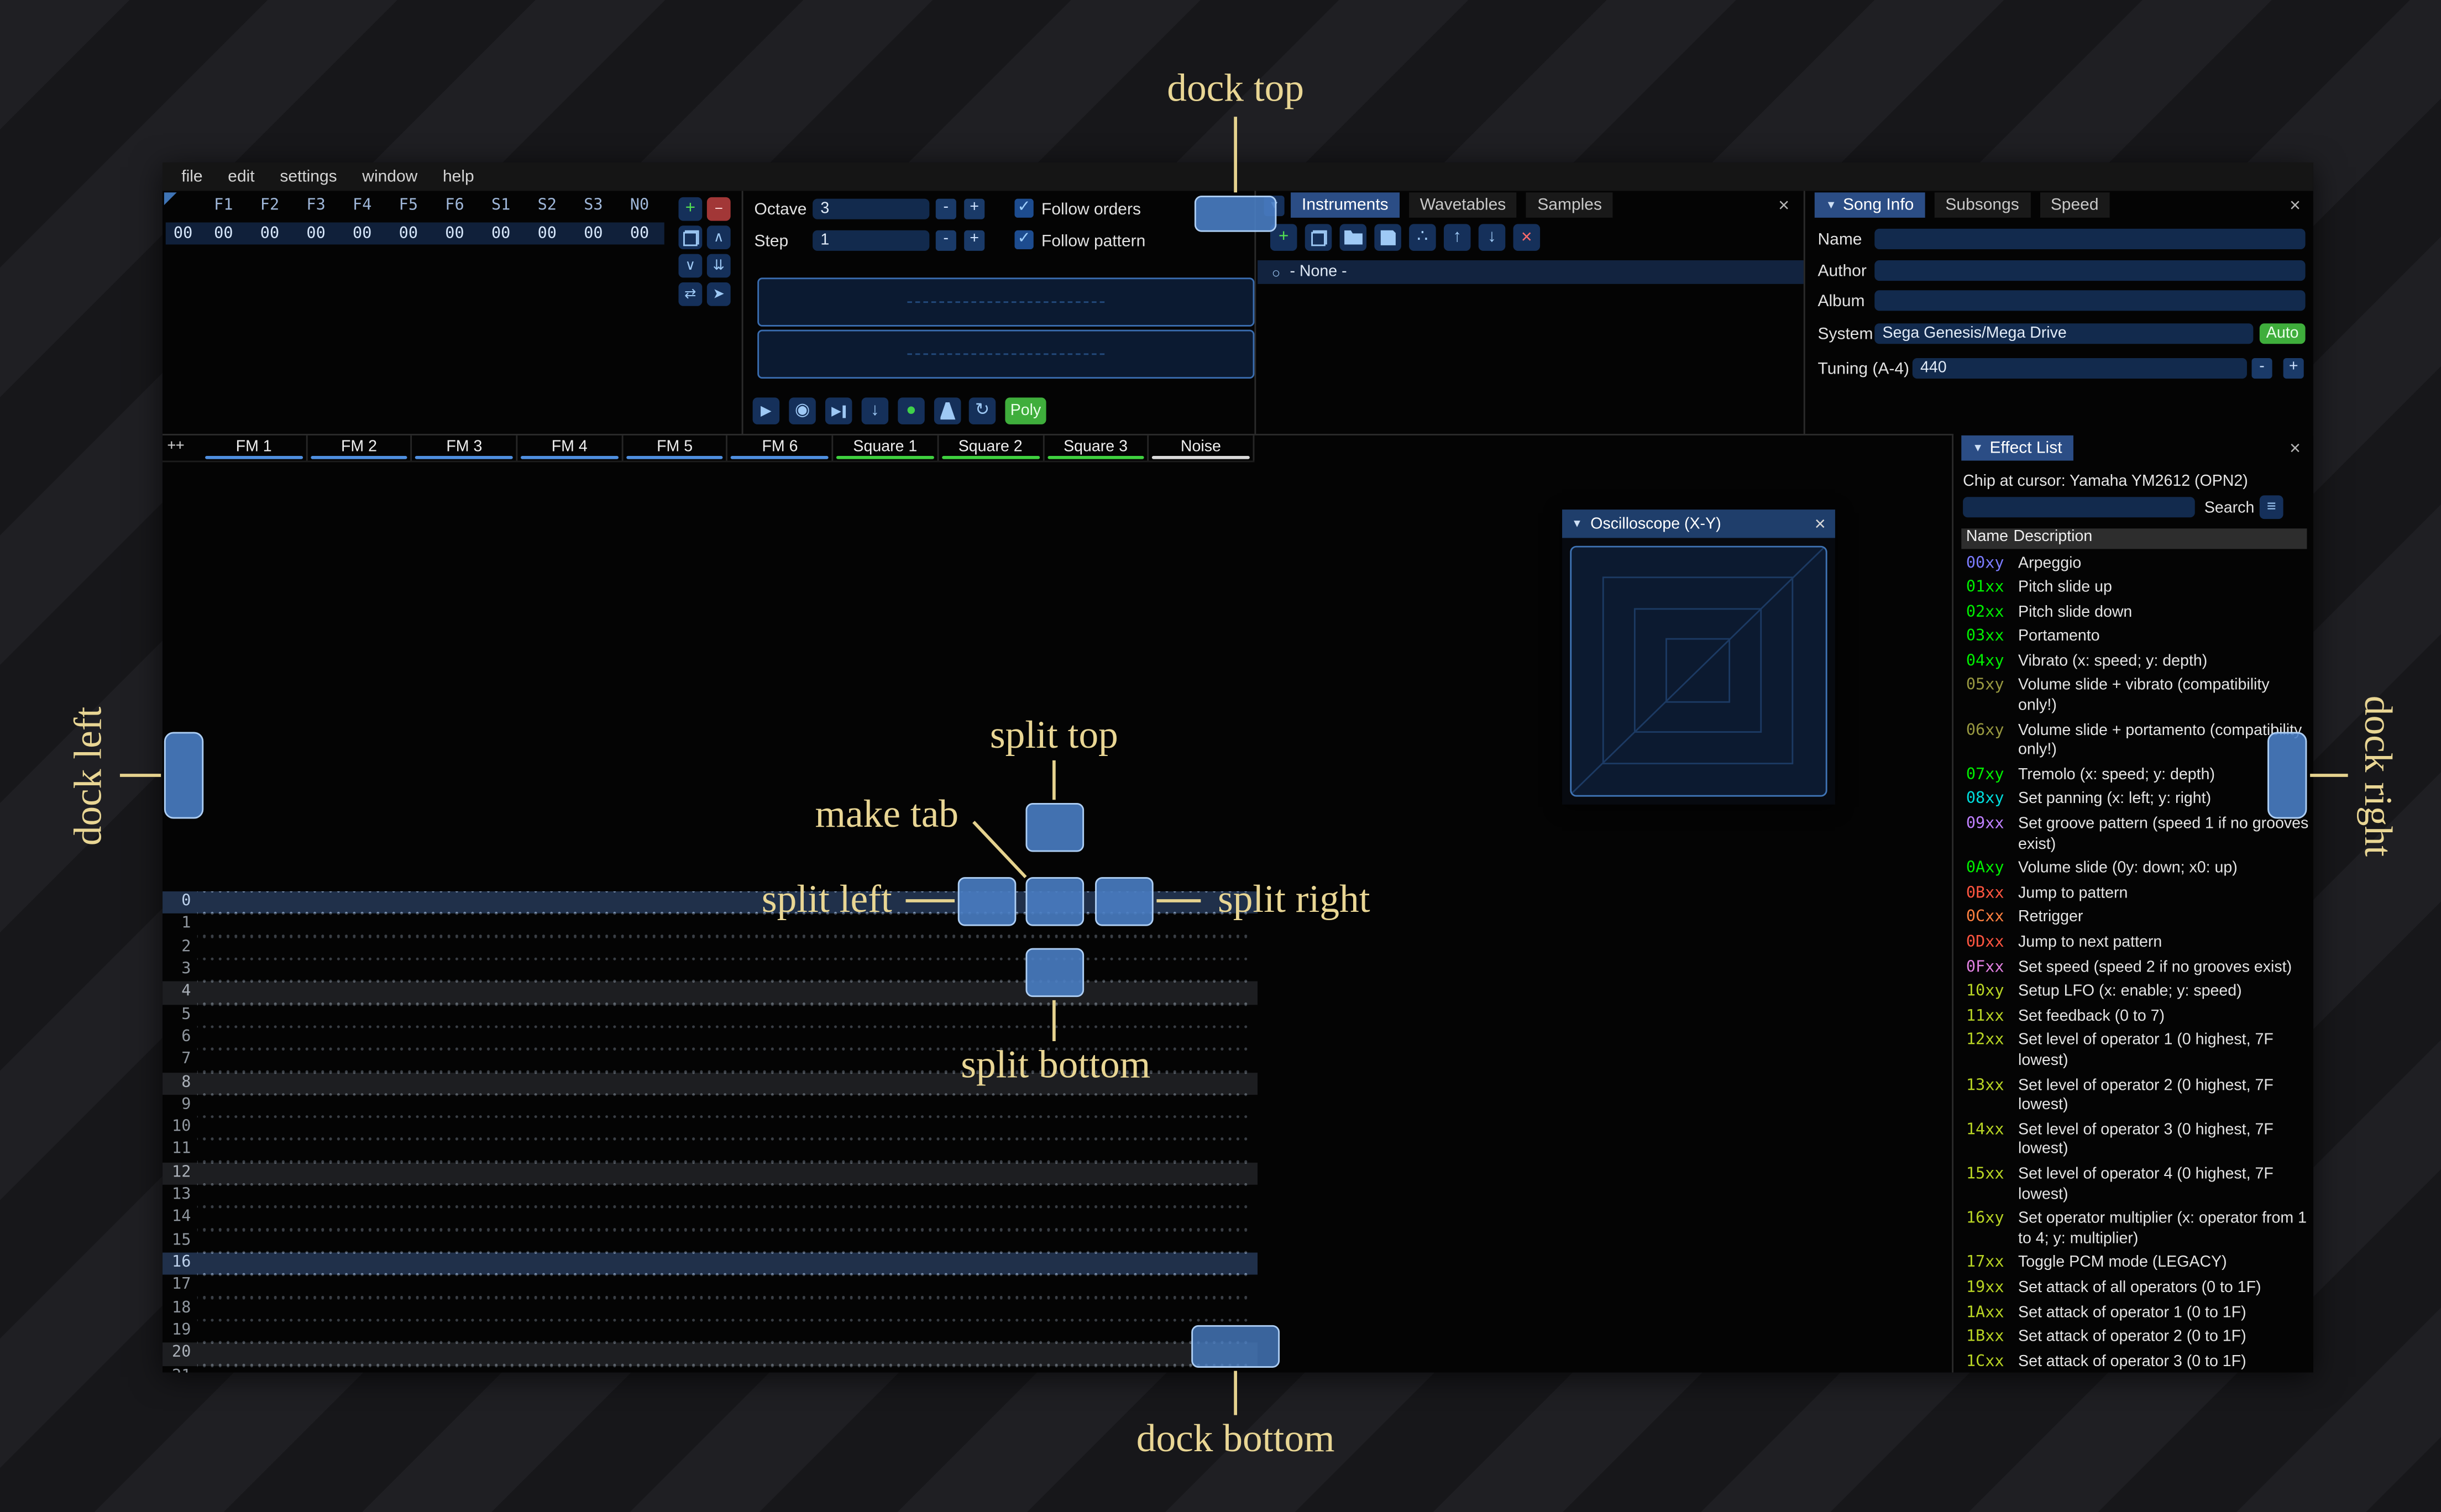  Describe the element at coordinates (1055, 973) in the screenshot. I see `split-target-bottom` at that location.